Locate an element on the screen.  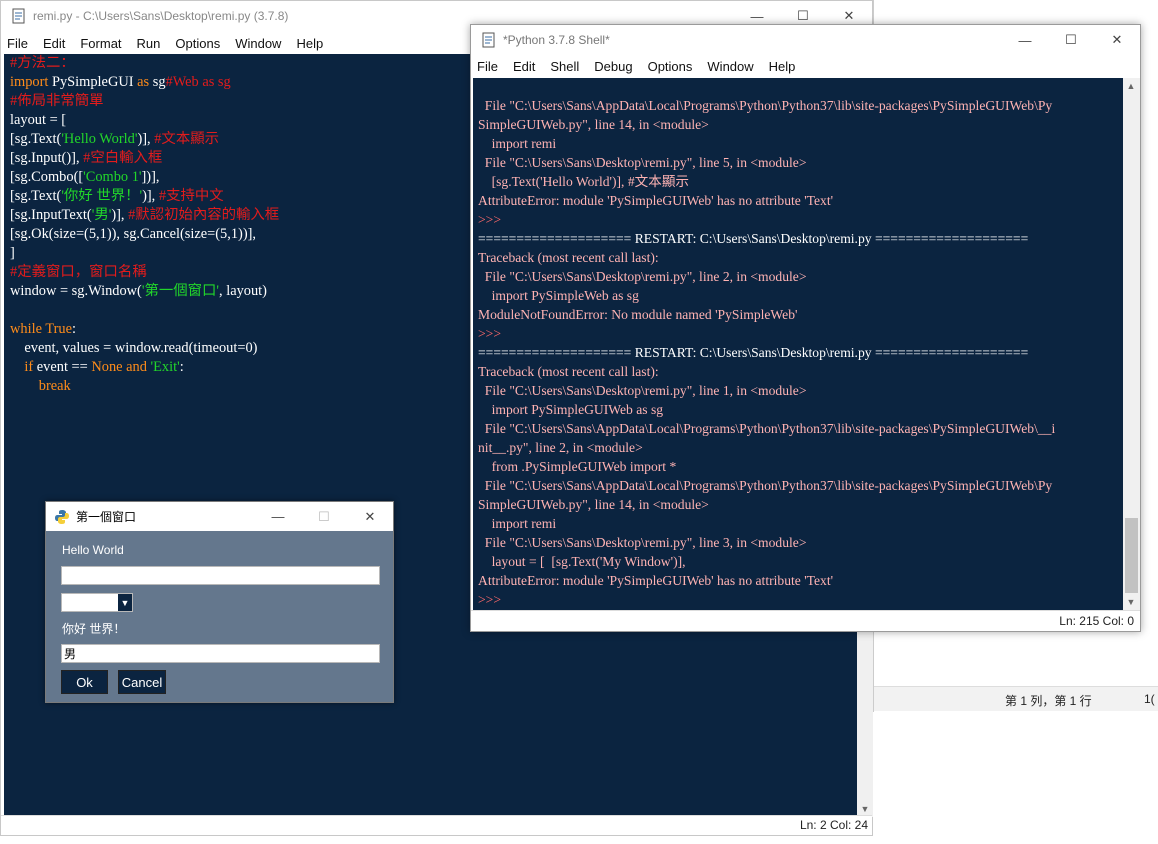
menu-help: Help is located at coordinates (309, 43).